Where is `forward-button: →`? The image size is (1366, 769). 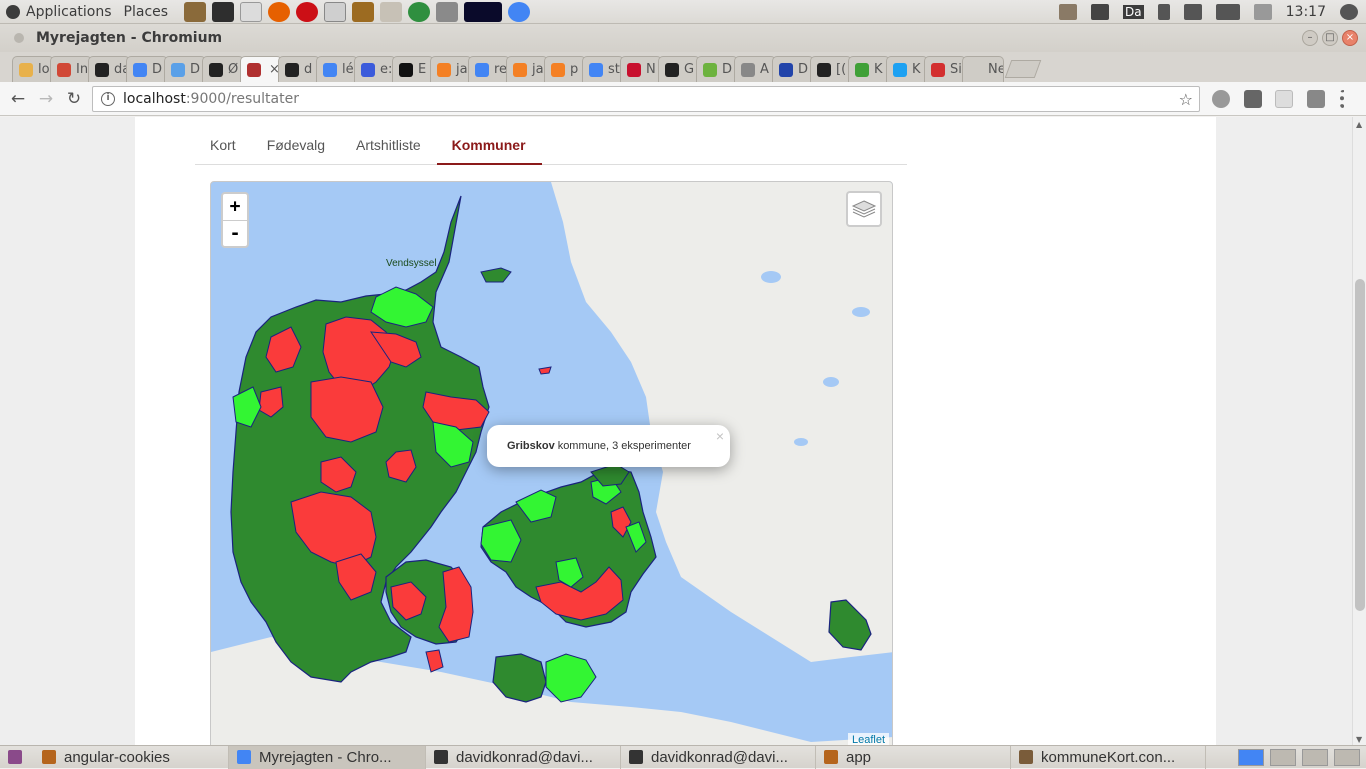 forward-button: → is located at coordinates (46, 99).